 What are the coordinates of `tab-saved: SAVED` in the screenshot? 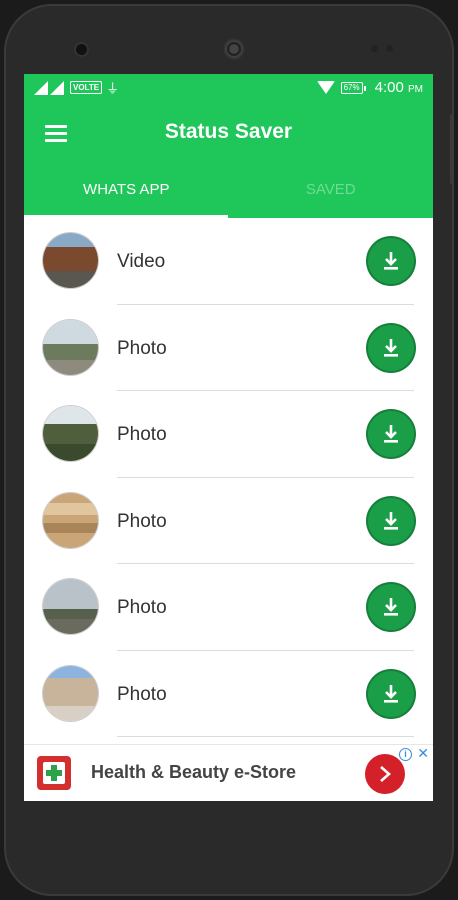 It's located at (331, 190).